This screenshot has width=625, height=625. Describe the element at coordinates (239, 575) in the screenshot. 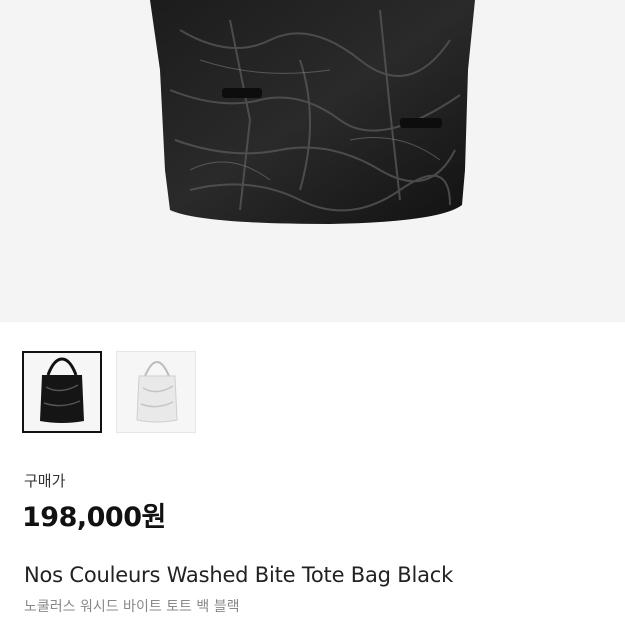

I see `product-title: Nos Couleurs Washed Bite Tote Bag Black` at that location.